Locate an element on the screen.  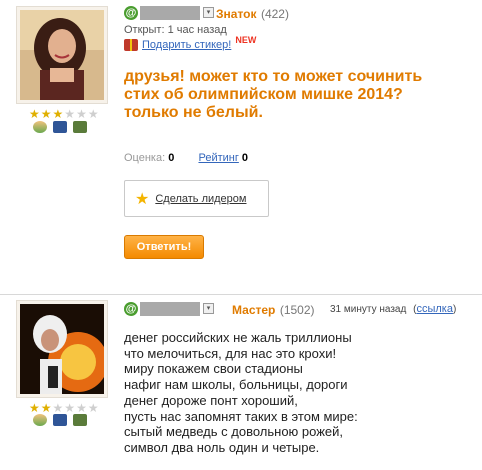
question-user-rank: Знаток (422) is located at coordinates (252, 14).